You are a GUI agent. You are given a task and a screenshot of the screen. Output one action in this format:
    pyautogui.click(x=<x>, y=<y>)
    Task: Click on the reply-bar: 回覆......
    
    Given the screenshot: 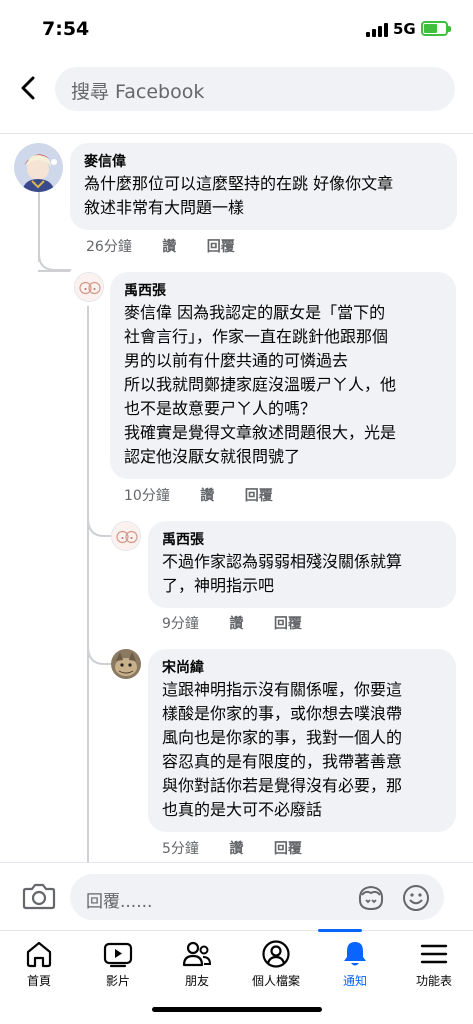 What is the action you would take?
    pyautogui.click(x=236, y=896)
    